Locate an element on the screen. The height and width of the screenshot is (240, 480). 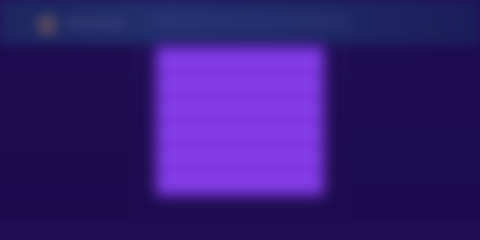
avatar-icon is located at coordinates (47, 25).